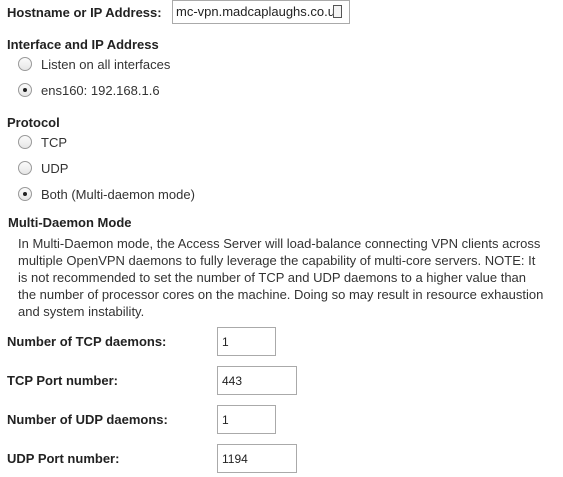 The height and width of the screenshot is (477, 563). I want to click on tcp-daemons-input, so click(246, 341).